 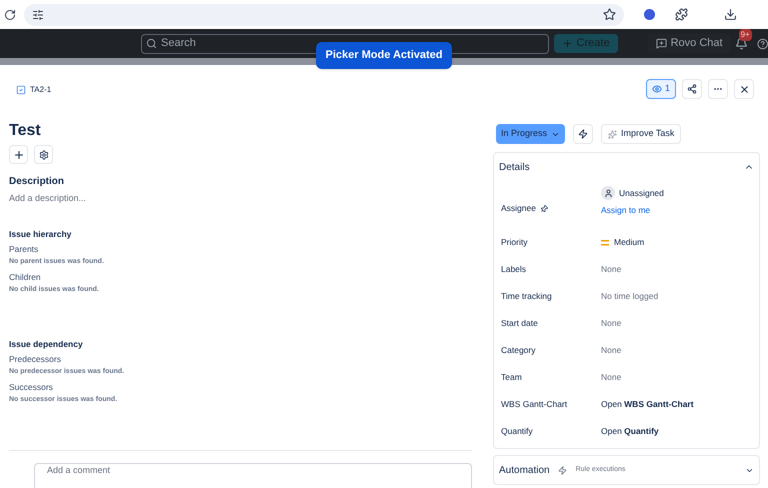 I want to click on relation-label: Successors, so click(x=240, y=388).